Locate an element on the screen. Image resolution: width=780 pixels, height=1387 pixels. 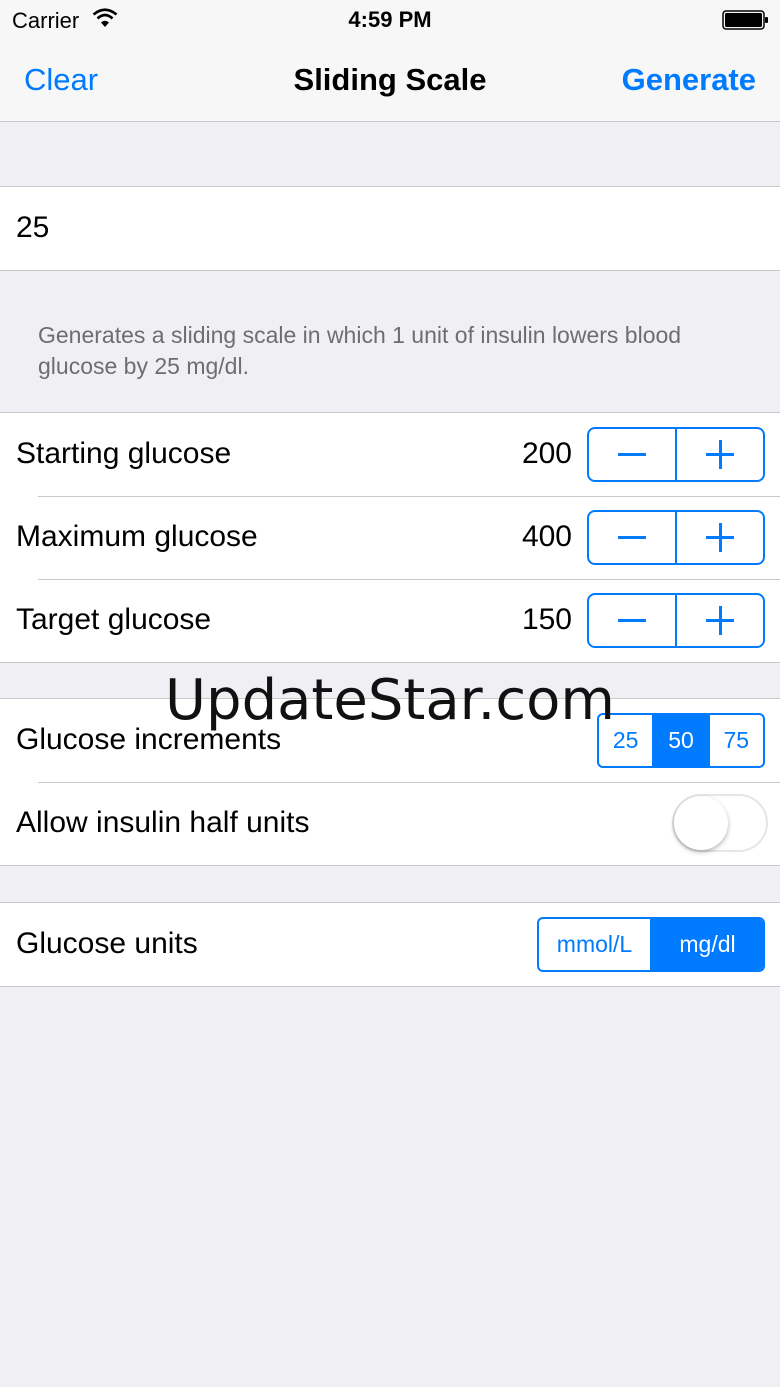
glucose-increments-segmented-control: 25 50 75 is located at coordinates (681, 740).